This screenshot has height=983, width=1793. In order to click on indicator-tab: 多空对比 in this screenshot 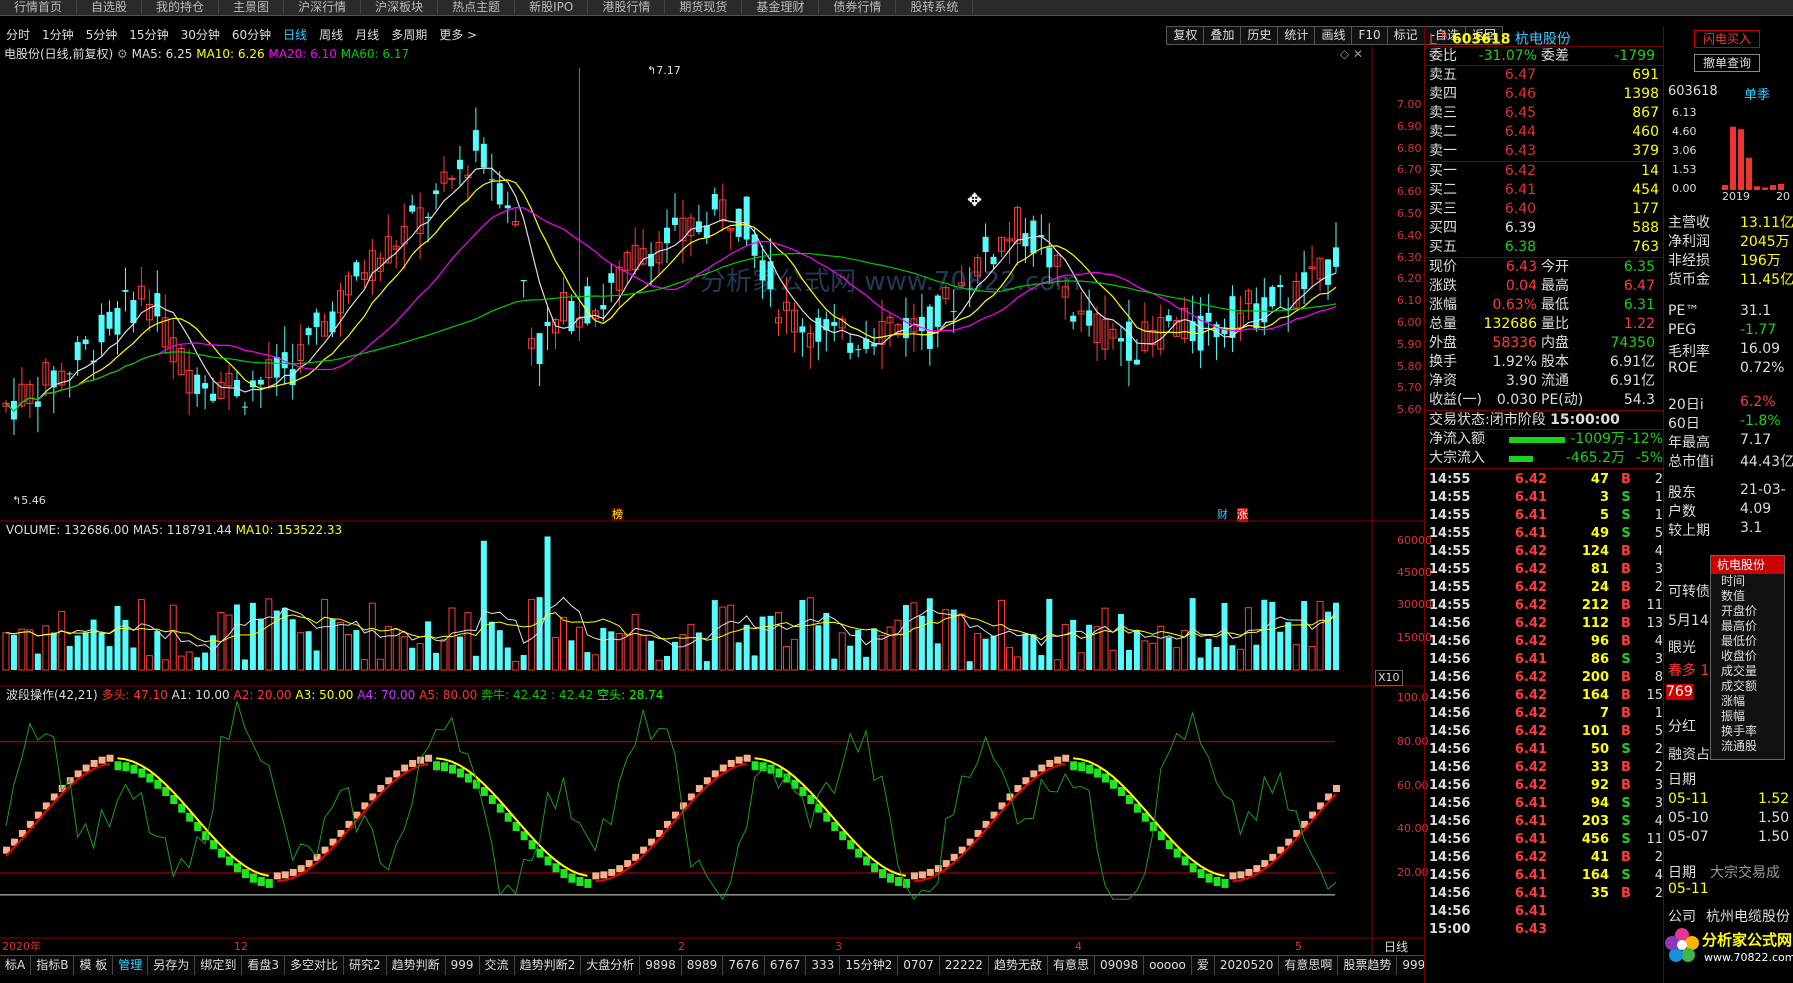, I will do `click(314, 965)`.